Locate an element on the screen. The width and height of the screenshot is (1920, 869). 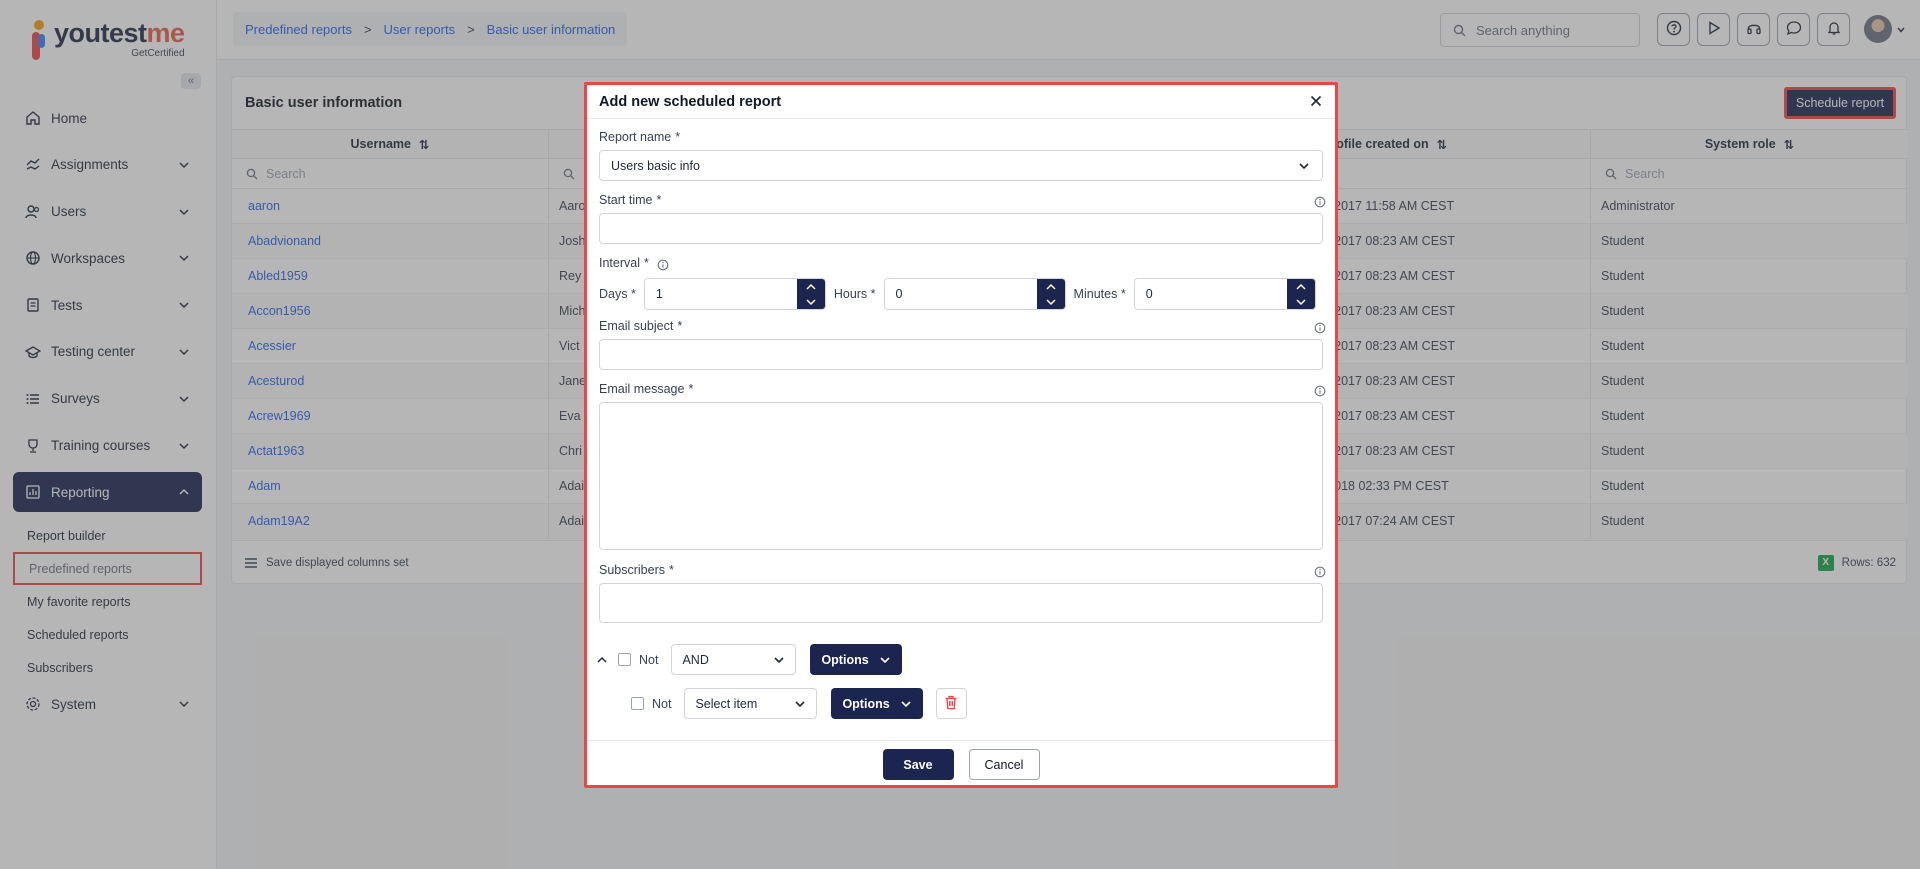
delete-condition-button is located at coordinates (951, 703).